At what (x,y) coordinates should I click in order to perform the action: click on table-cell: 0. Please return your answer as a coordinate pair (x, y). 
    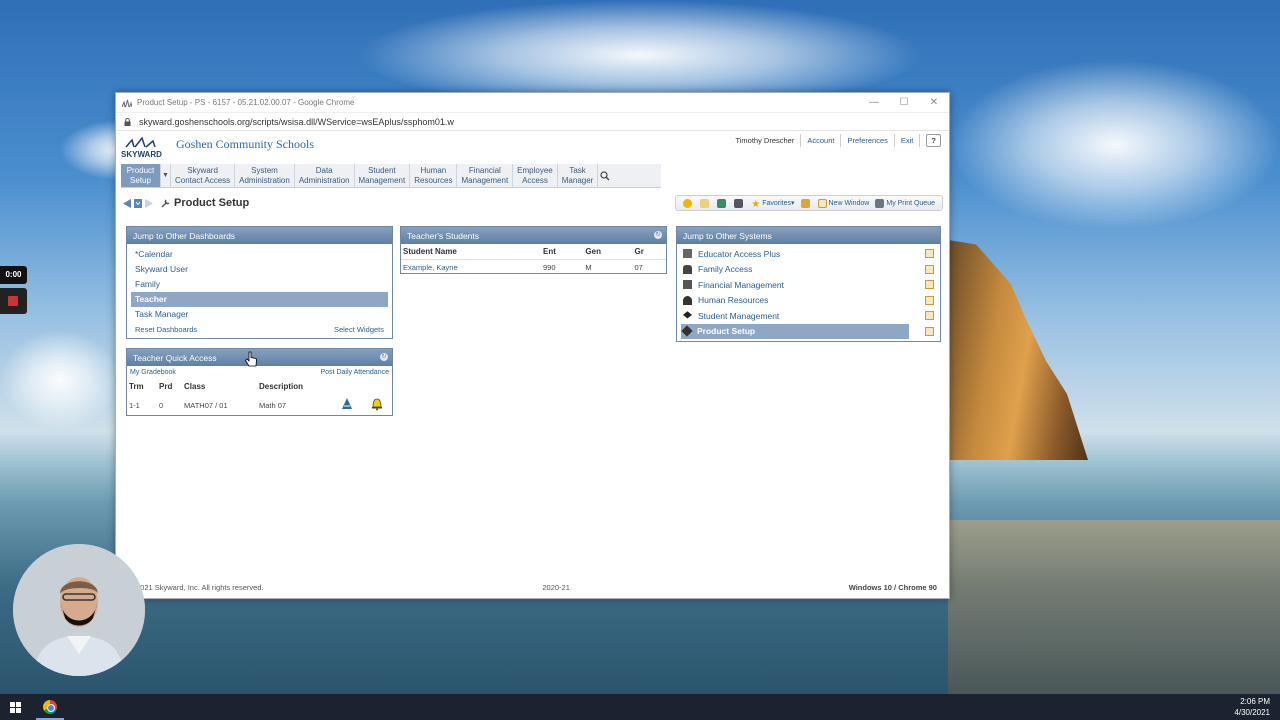
    Looking at the image, I should click on (161, 405).